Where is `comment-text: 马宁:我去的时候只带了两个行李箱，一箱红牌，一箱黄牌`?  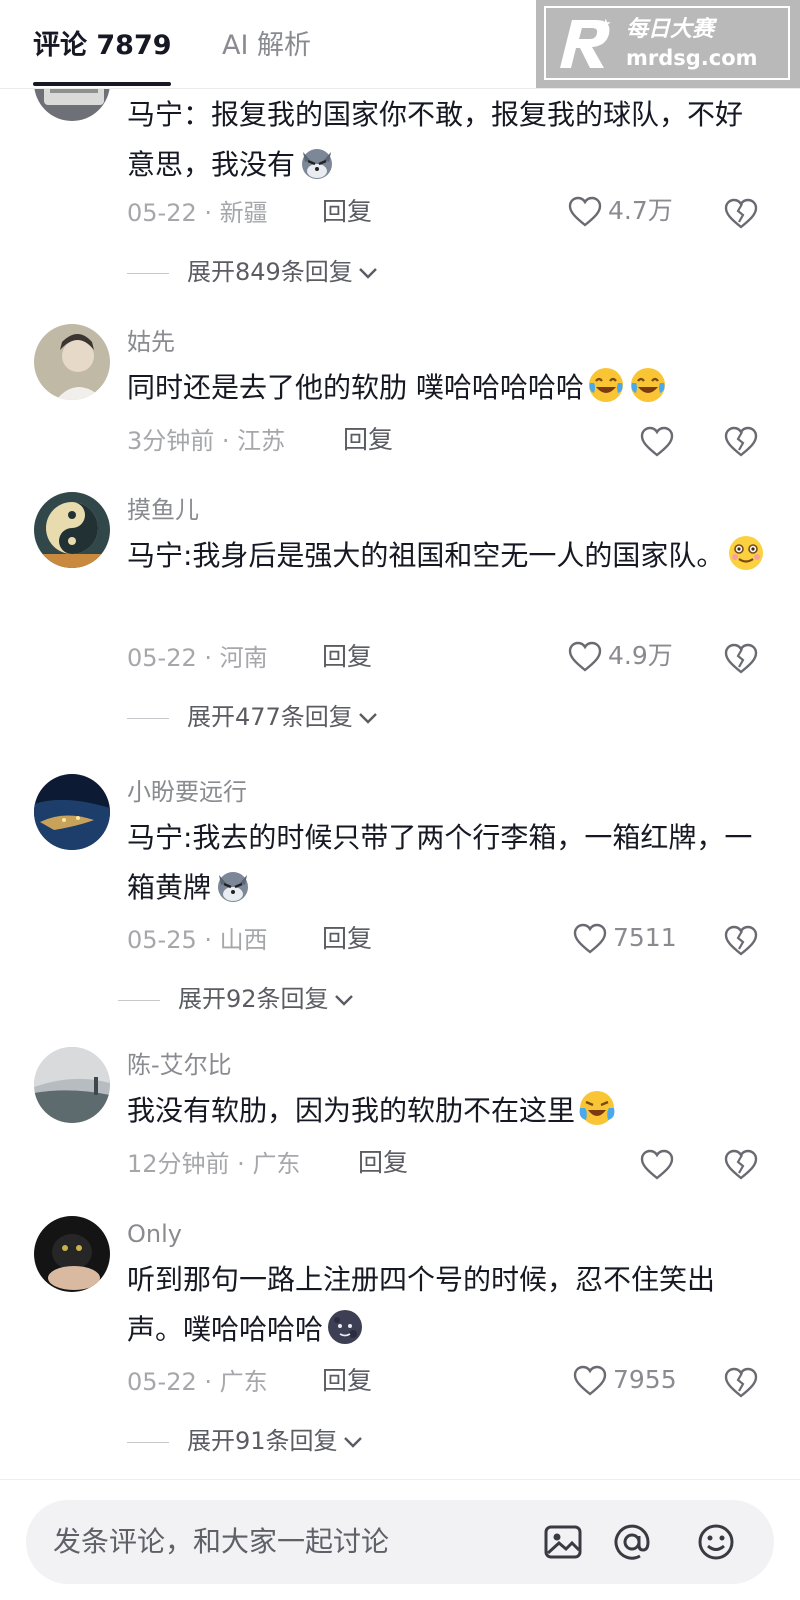
comment-text: 马宁:我去的时候只带了两个行李箱，一箱红牌，一箱黄牌 is located at coordinates (440, 862).